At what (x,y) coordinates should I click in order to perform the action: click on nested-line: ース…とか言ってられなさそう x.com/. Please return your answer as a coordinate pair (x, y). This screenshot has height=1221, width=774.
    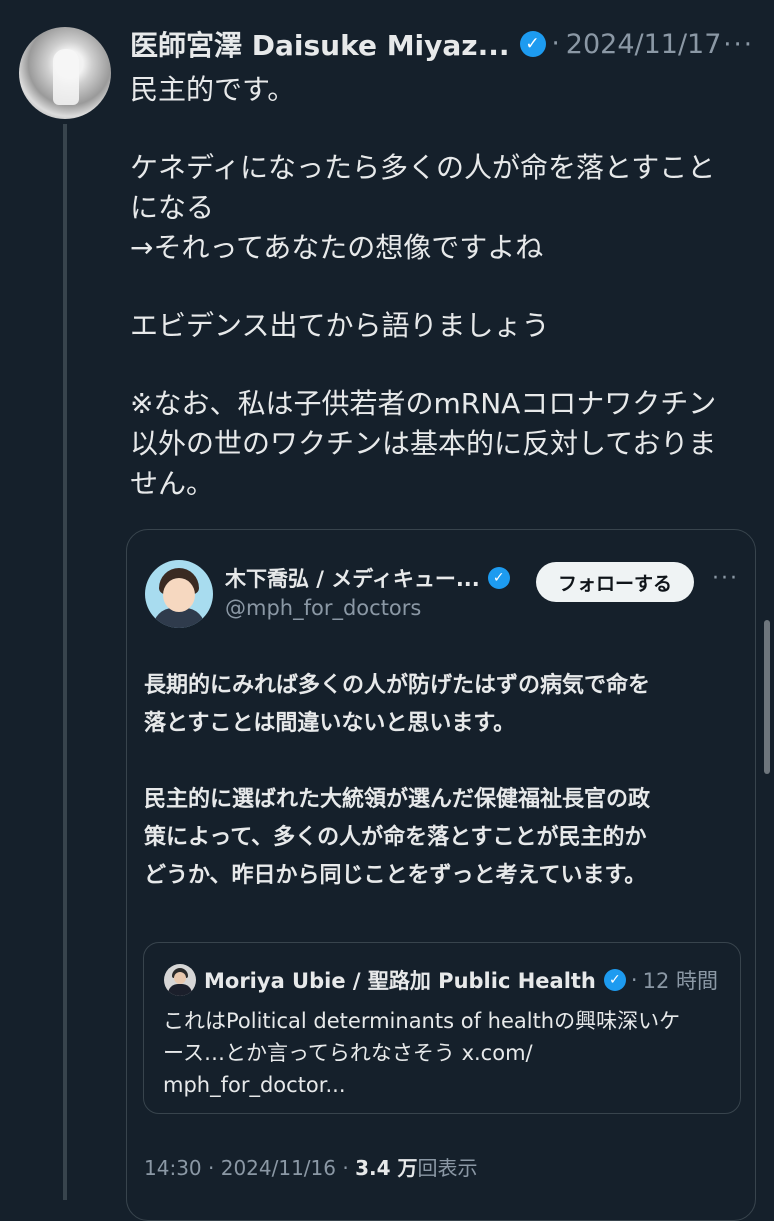
    Looking at the image, I should click on (348, 1053).